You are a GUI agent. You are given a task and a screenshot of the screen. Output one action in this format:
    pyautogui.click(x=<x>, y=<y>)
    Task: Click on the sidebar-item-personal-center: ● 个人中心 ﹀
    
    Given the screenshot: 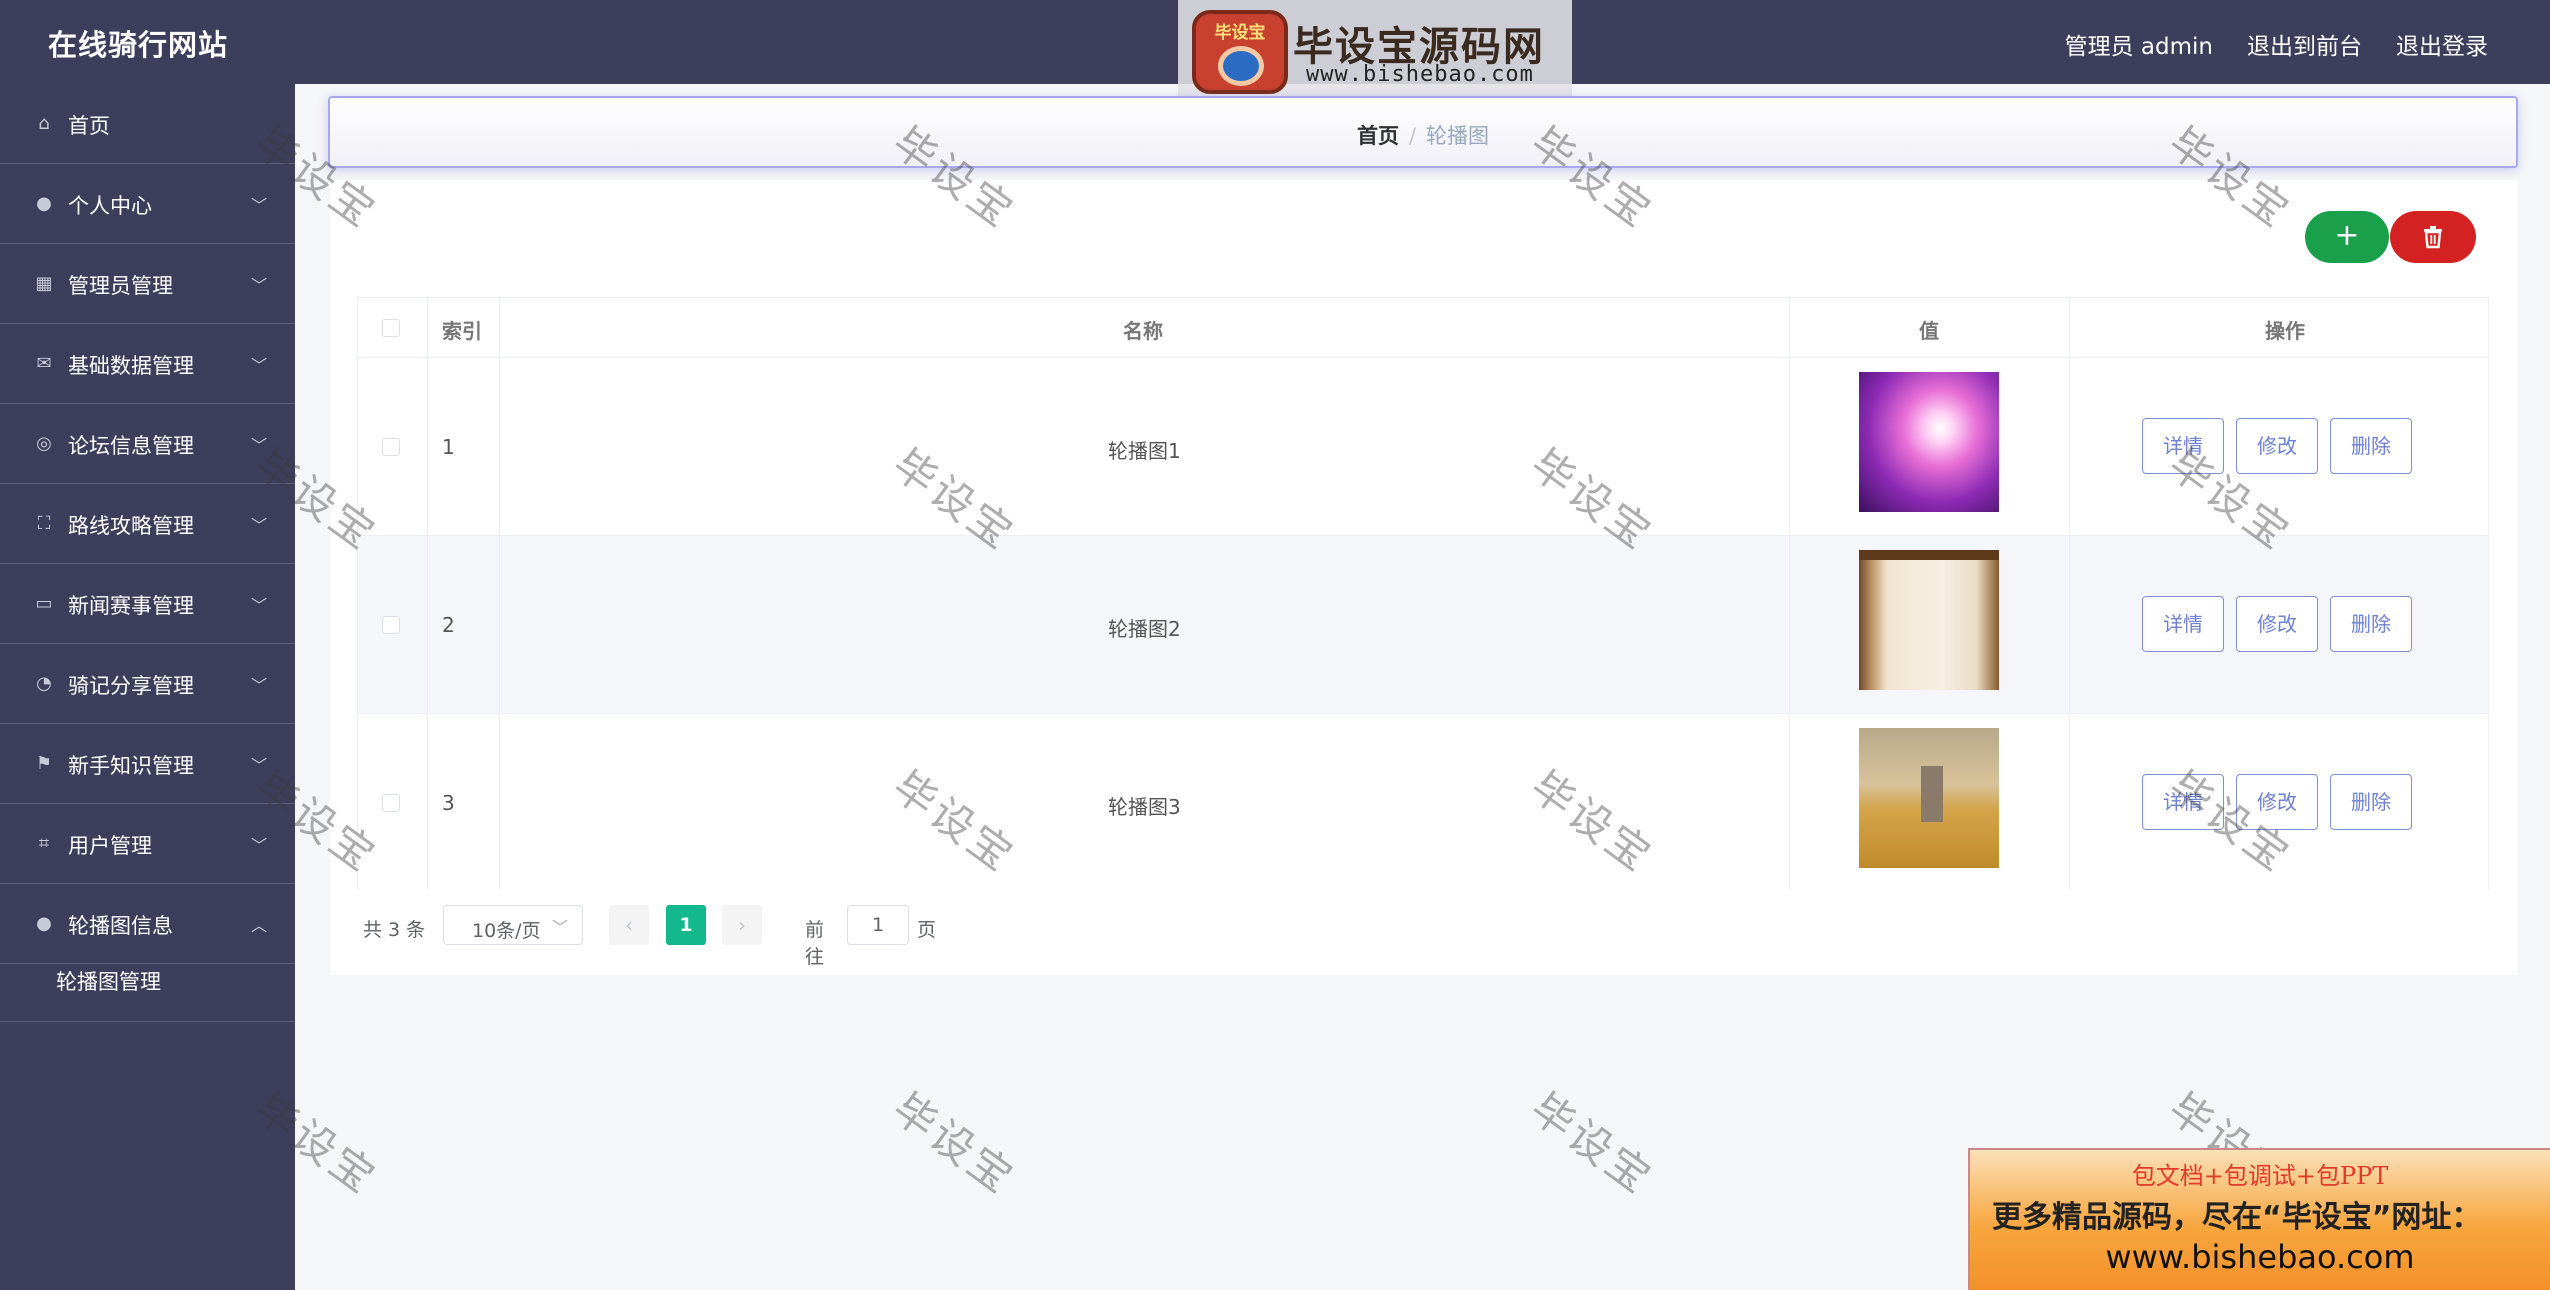 What is the action you would take?
    pyautogui.click(x=147, y=204)
    